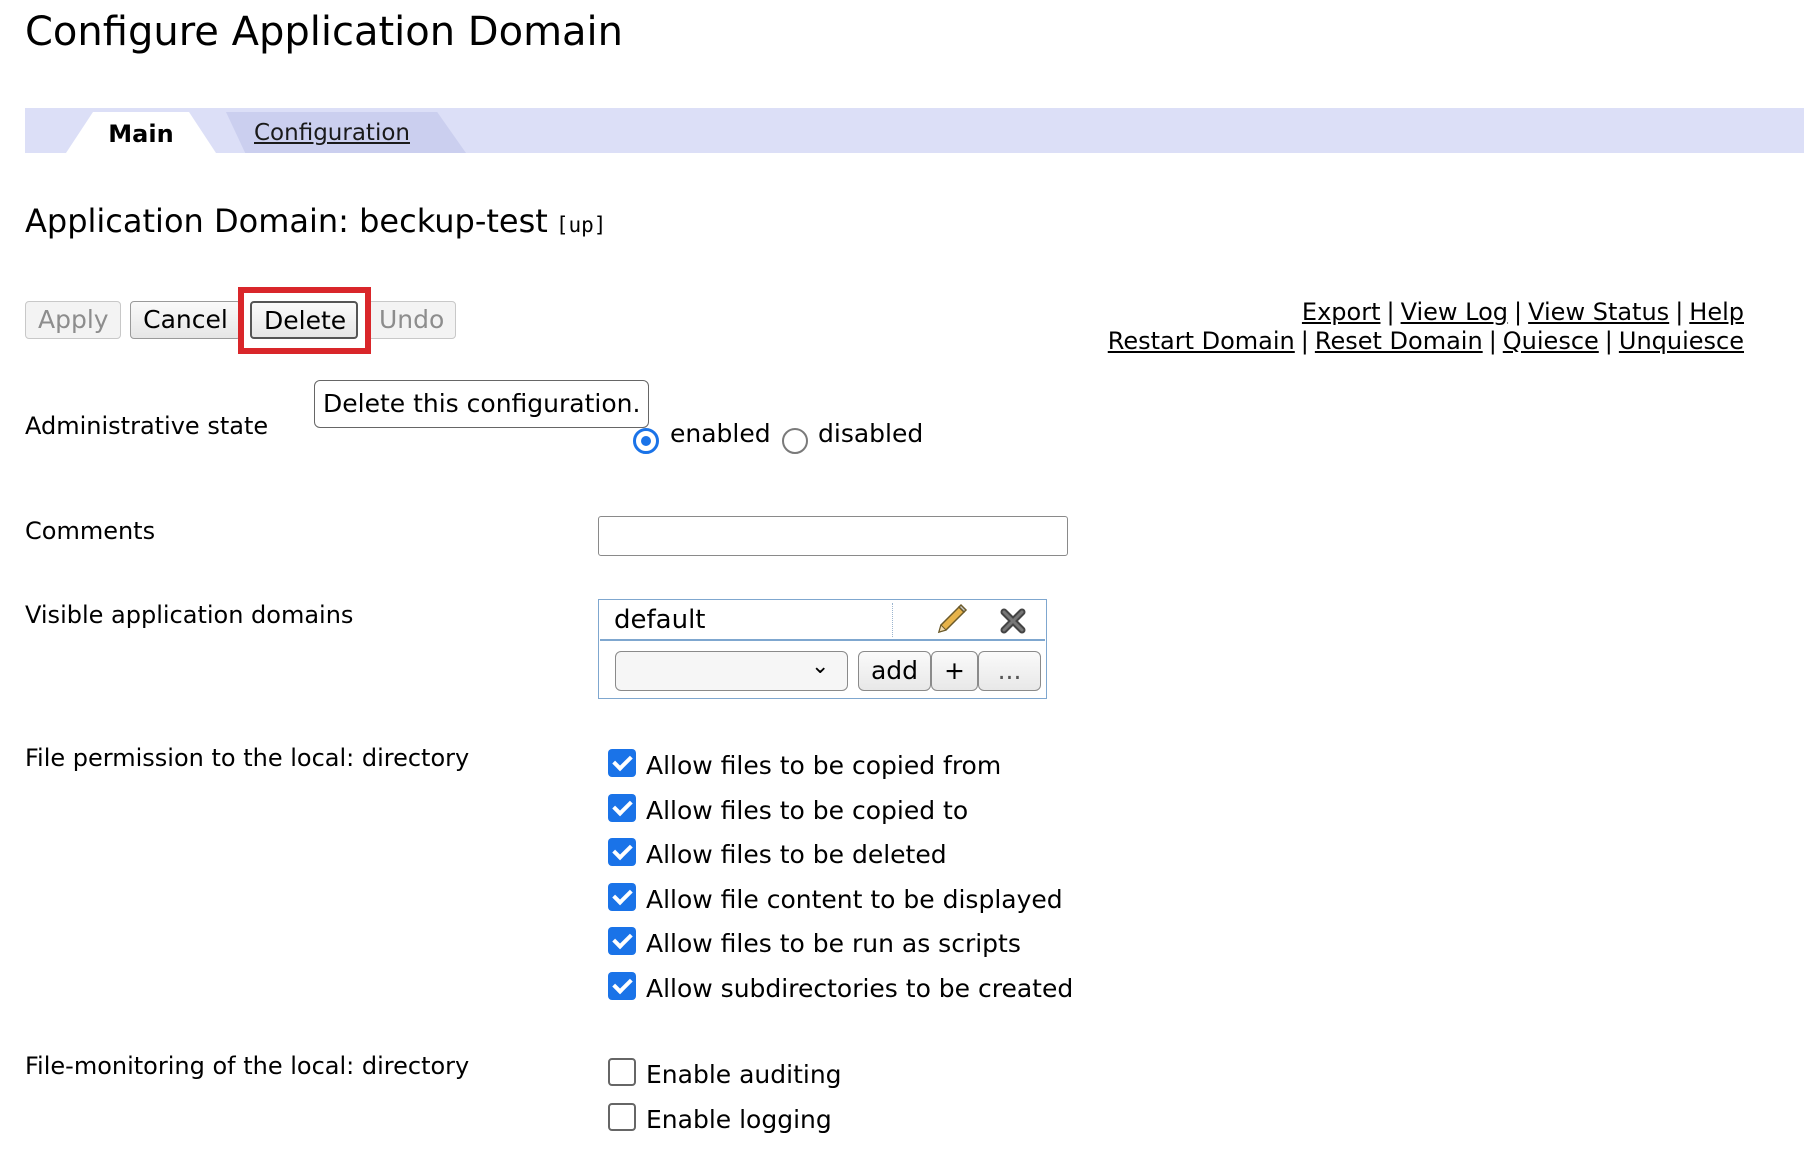  I want to click on reset-domain-link: Reset Domain, so click(1399, 341).